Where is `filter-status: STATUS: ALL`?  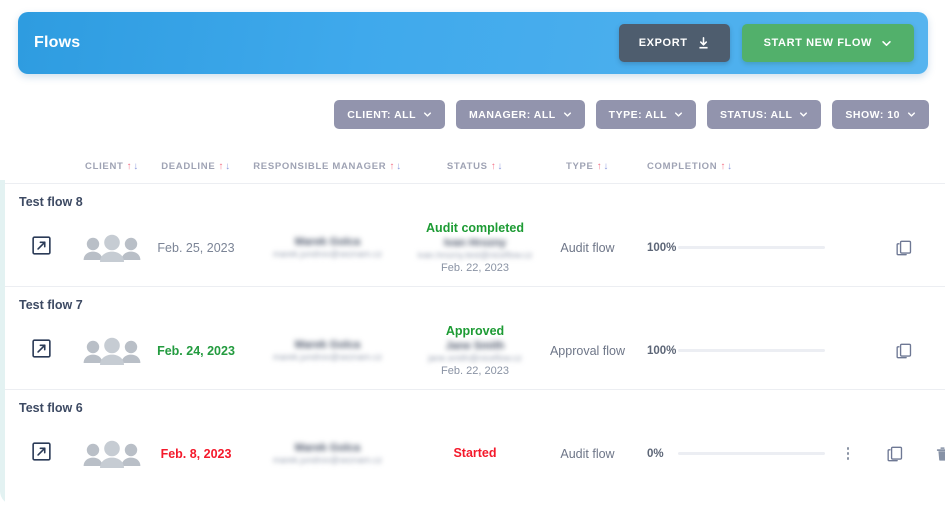
filter-status: STATUS: ALL is located at coordinates (764, 114).